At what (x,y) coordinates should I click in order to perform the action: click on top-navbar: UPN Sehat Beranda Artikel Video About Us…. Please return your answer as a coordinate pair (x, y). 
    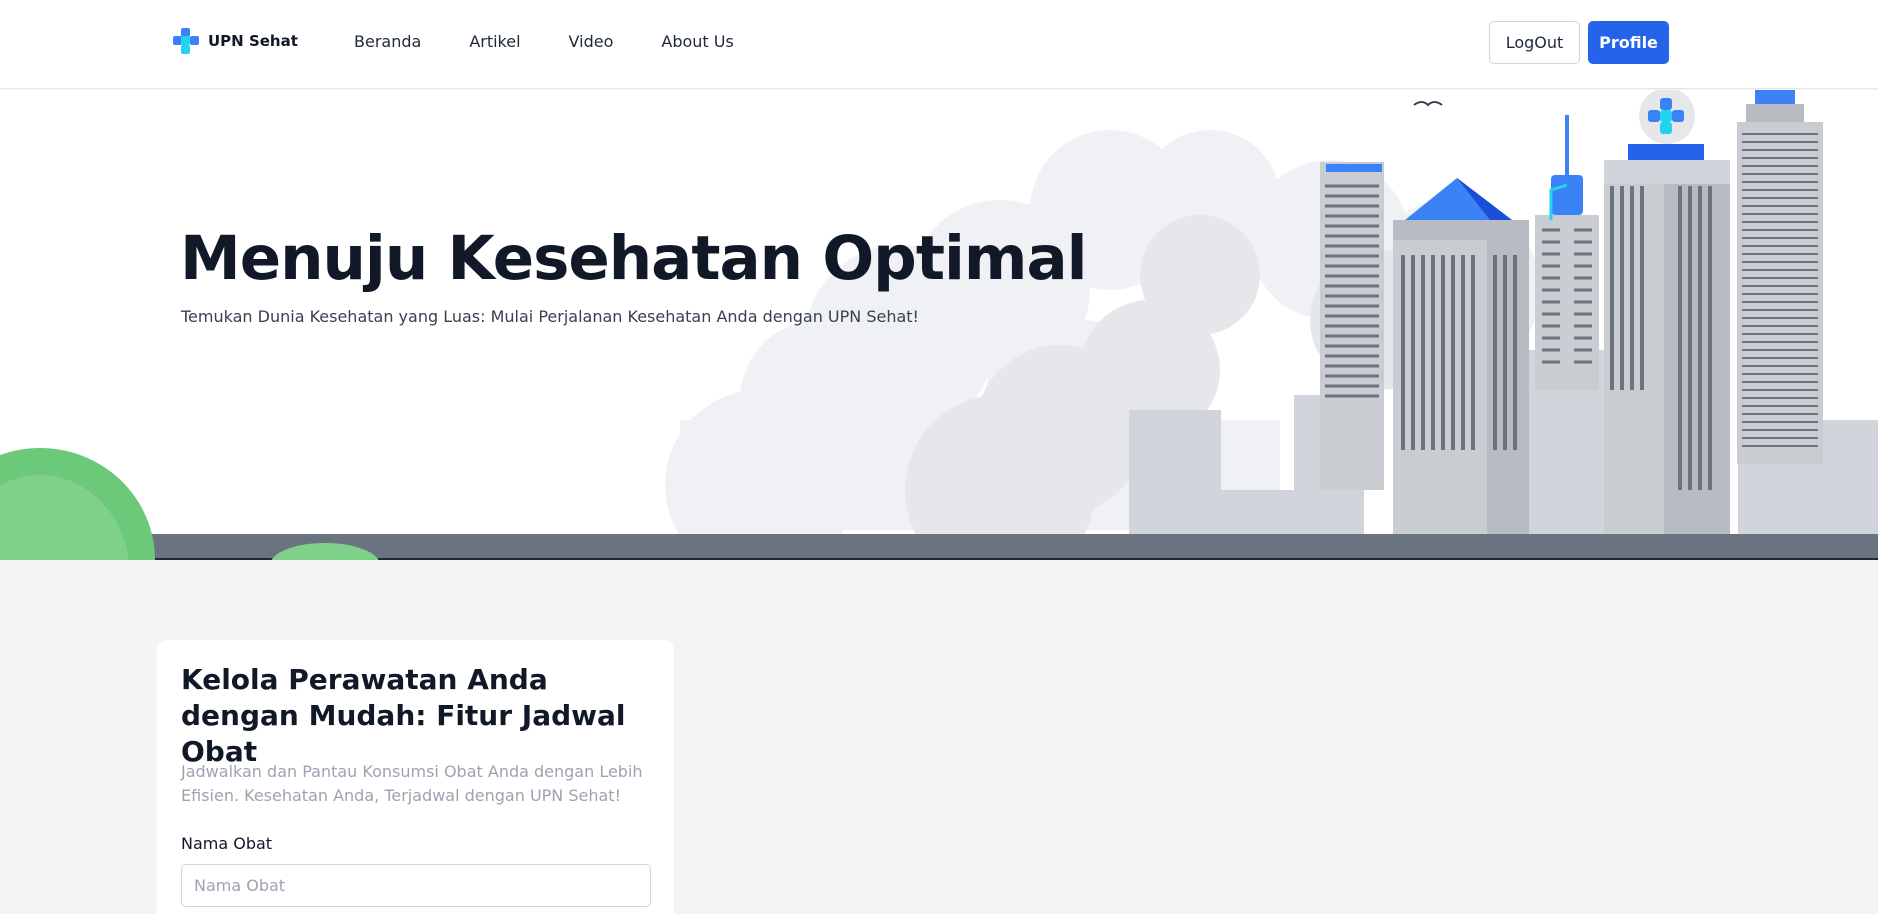
    Looking at the image, I should click on (939, 44).